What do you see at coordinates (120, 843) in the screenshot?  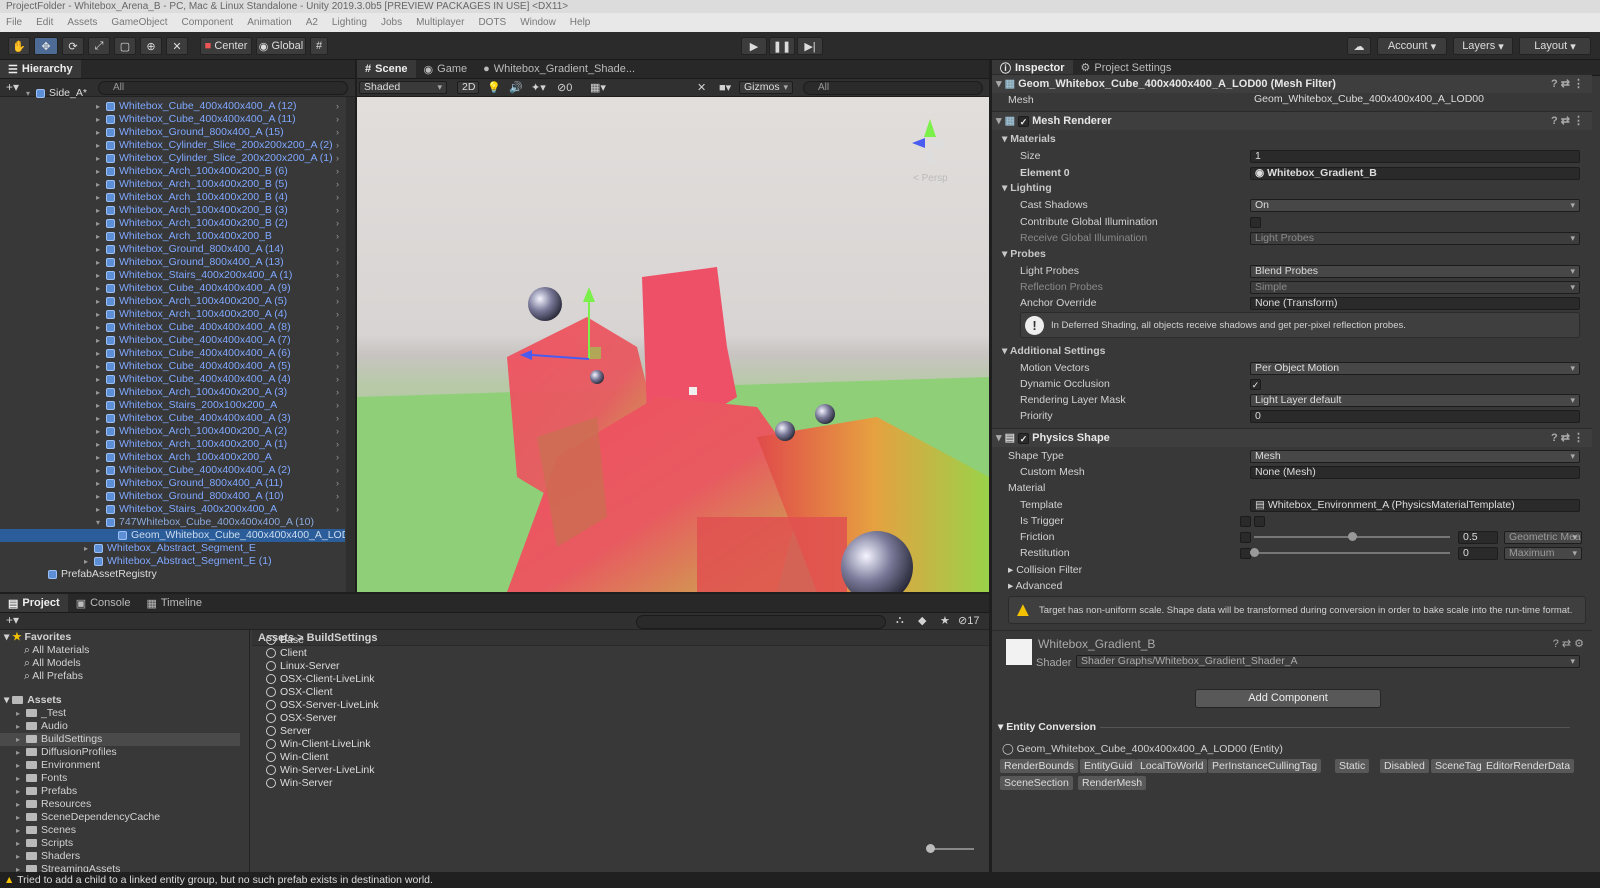 I see `folder-item: ▸ Scripts` at bounding box center [120, 843].